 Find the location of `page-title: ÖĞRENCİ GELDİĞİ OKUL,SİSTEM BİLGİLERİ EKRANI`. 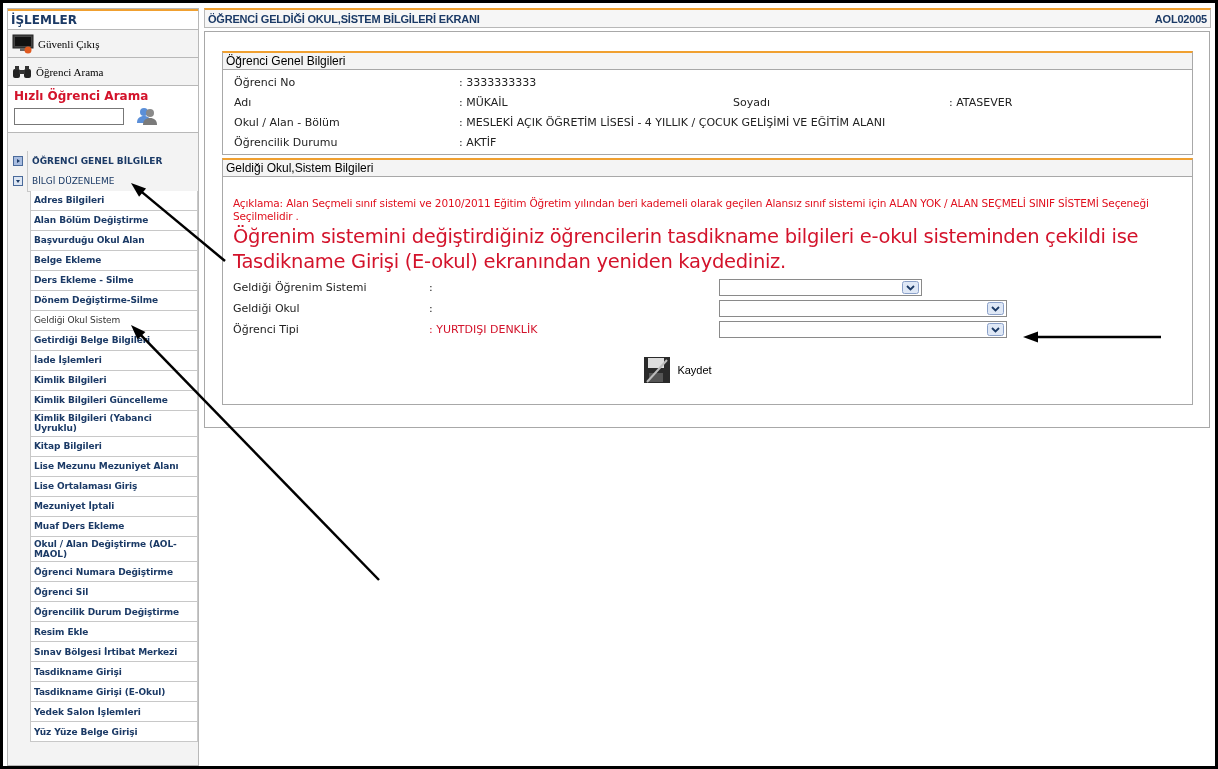

page-title: ÖĞRENCİ GELDİĞİ OKUL,SİSTEM BİLGİLERİ EKRANI is located at coordinates (344, 18).